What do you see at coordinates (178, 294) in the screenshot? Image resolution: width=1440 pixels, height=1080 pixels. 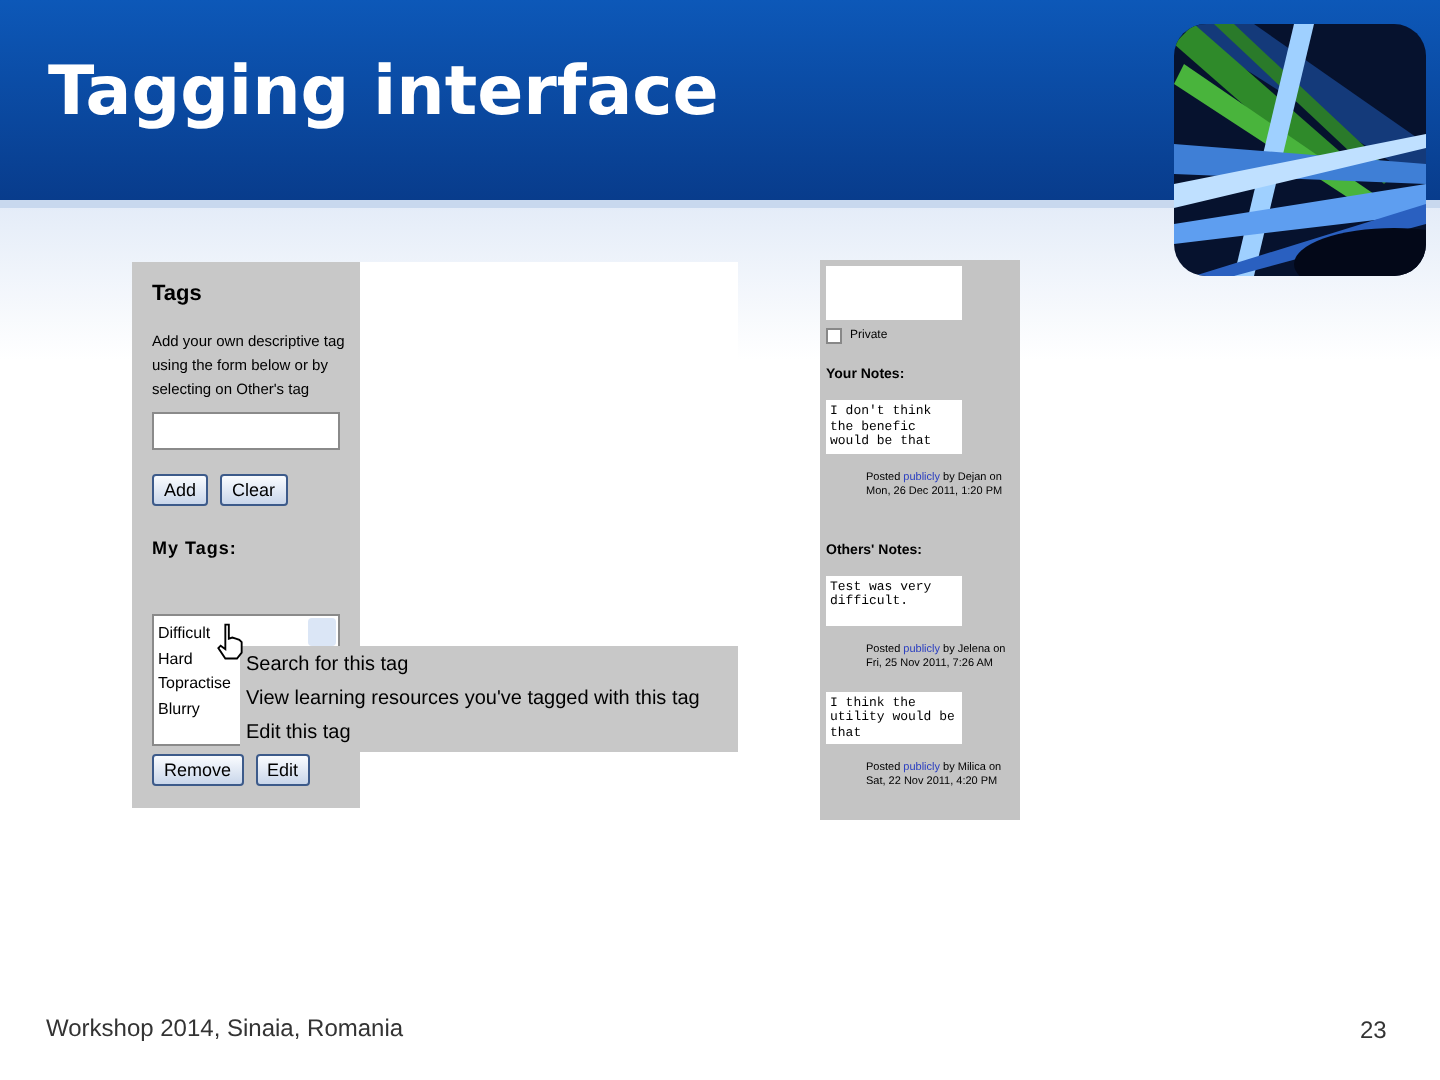 I see `panel-heading: Tags` at bounding box center [178, 294].